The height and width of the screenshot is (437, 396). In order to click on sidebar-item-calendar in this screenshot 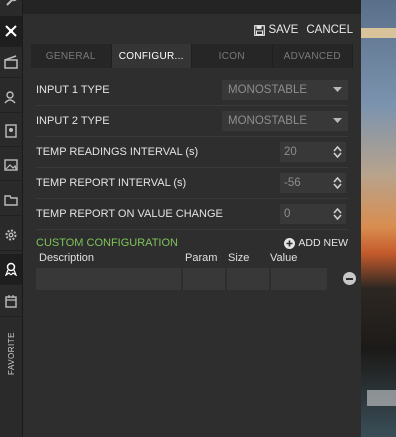, I will do `click(11, 301)`.